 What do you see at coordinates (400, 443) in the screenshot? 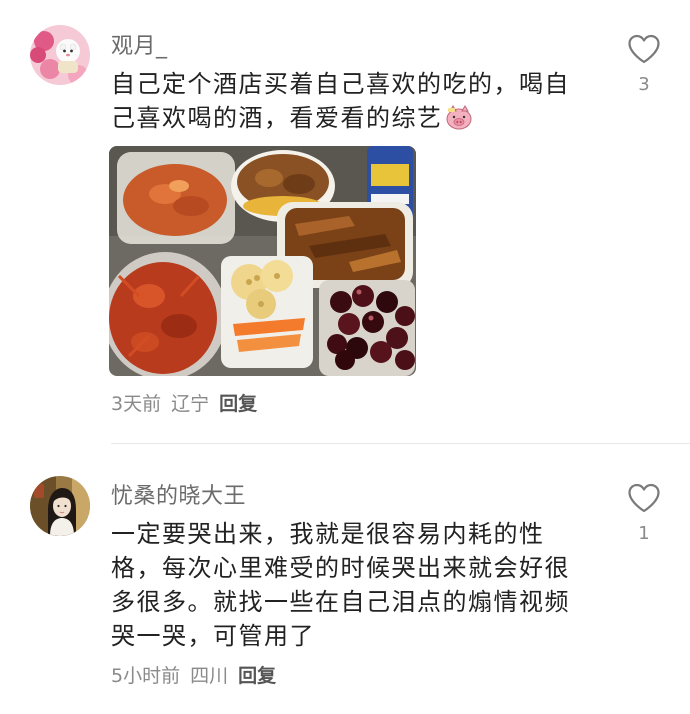
I see `divider` at bounding box center [400, 443].